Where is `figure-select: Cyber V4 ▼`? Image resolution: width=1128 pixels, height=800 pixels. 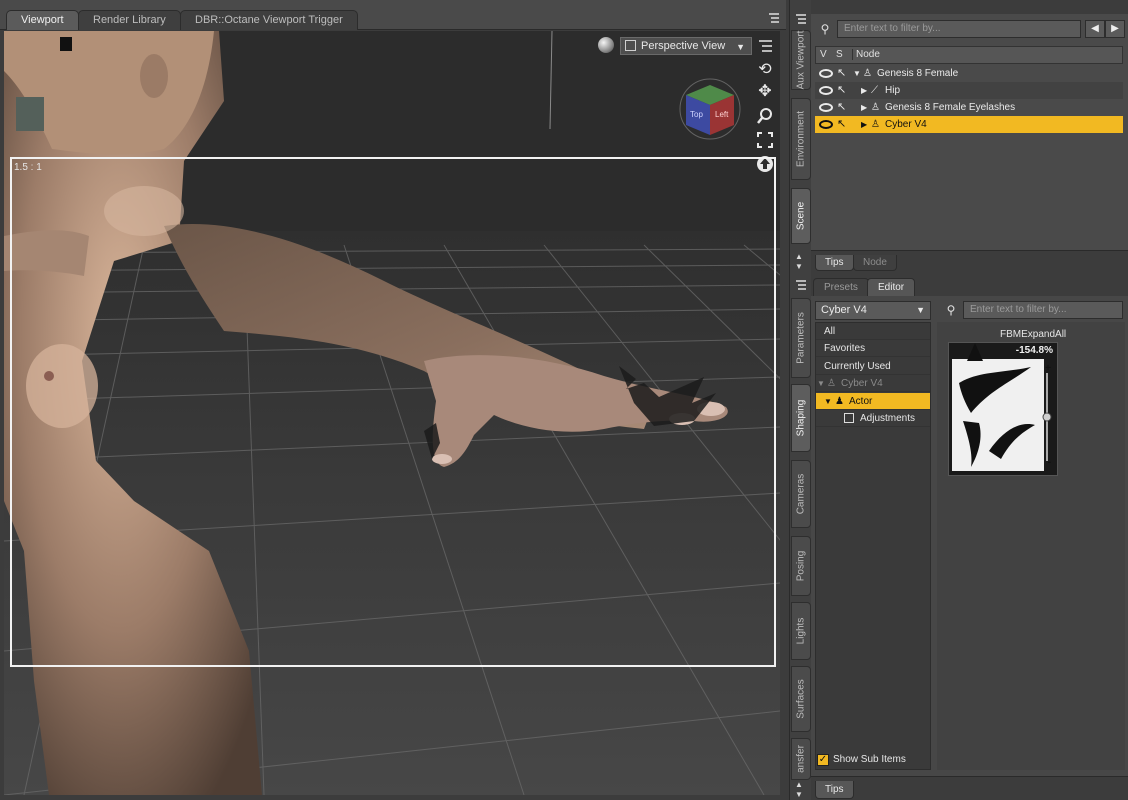 figure-select: Cyber V4 ▼ is located at coordinates (873, 310).